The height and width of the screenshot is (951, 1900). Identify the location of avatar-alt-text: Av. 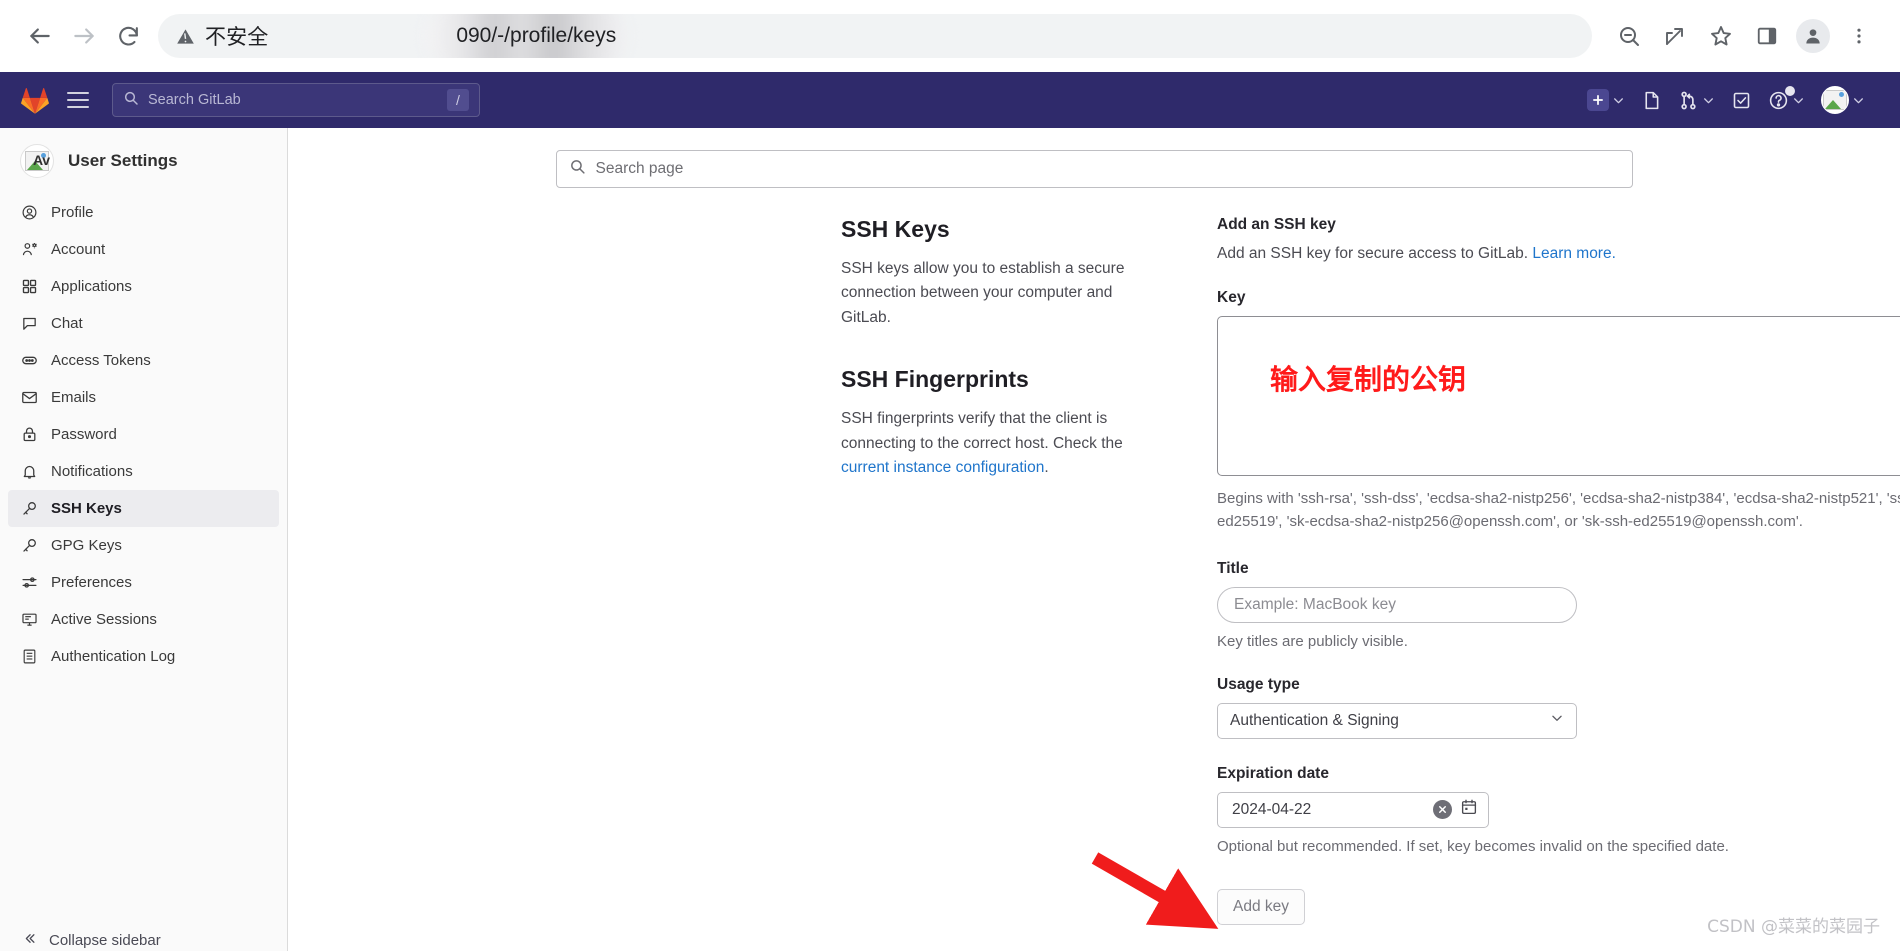
(41, 160).